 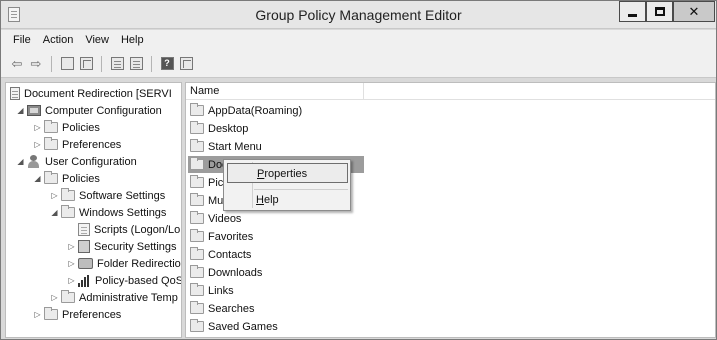 I want to click on tree-item-label: Windows Settings, so click(x=123, y=212).